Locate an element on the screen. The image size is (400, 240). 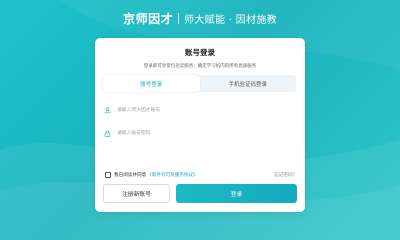
brand-slogan: 师大赋能 · 因材施教 is located at coordinates (230, 20).